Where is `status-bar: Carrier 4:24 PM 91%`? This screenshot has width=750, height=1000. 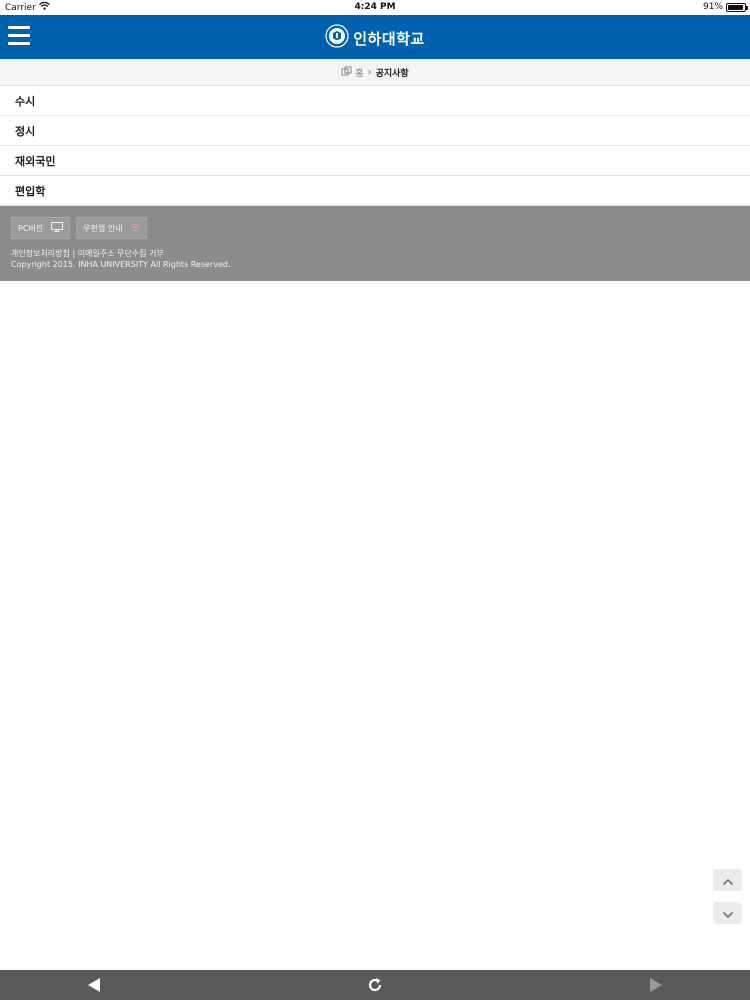
status-bar: Carrier 4:24 PM 91% is located at coordinates (375, 7).